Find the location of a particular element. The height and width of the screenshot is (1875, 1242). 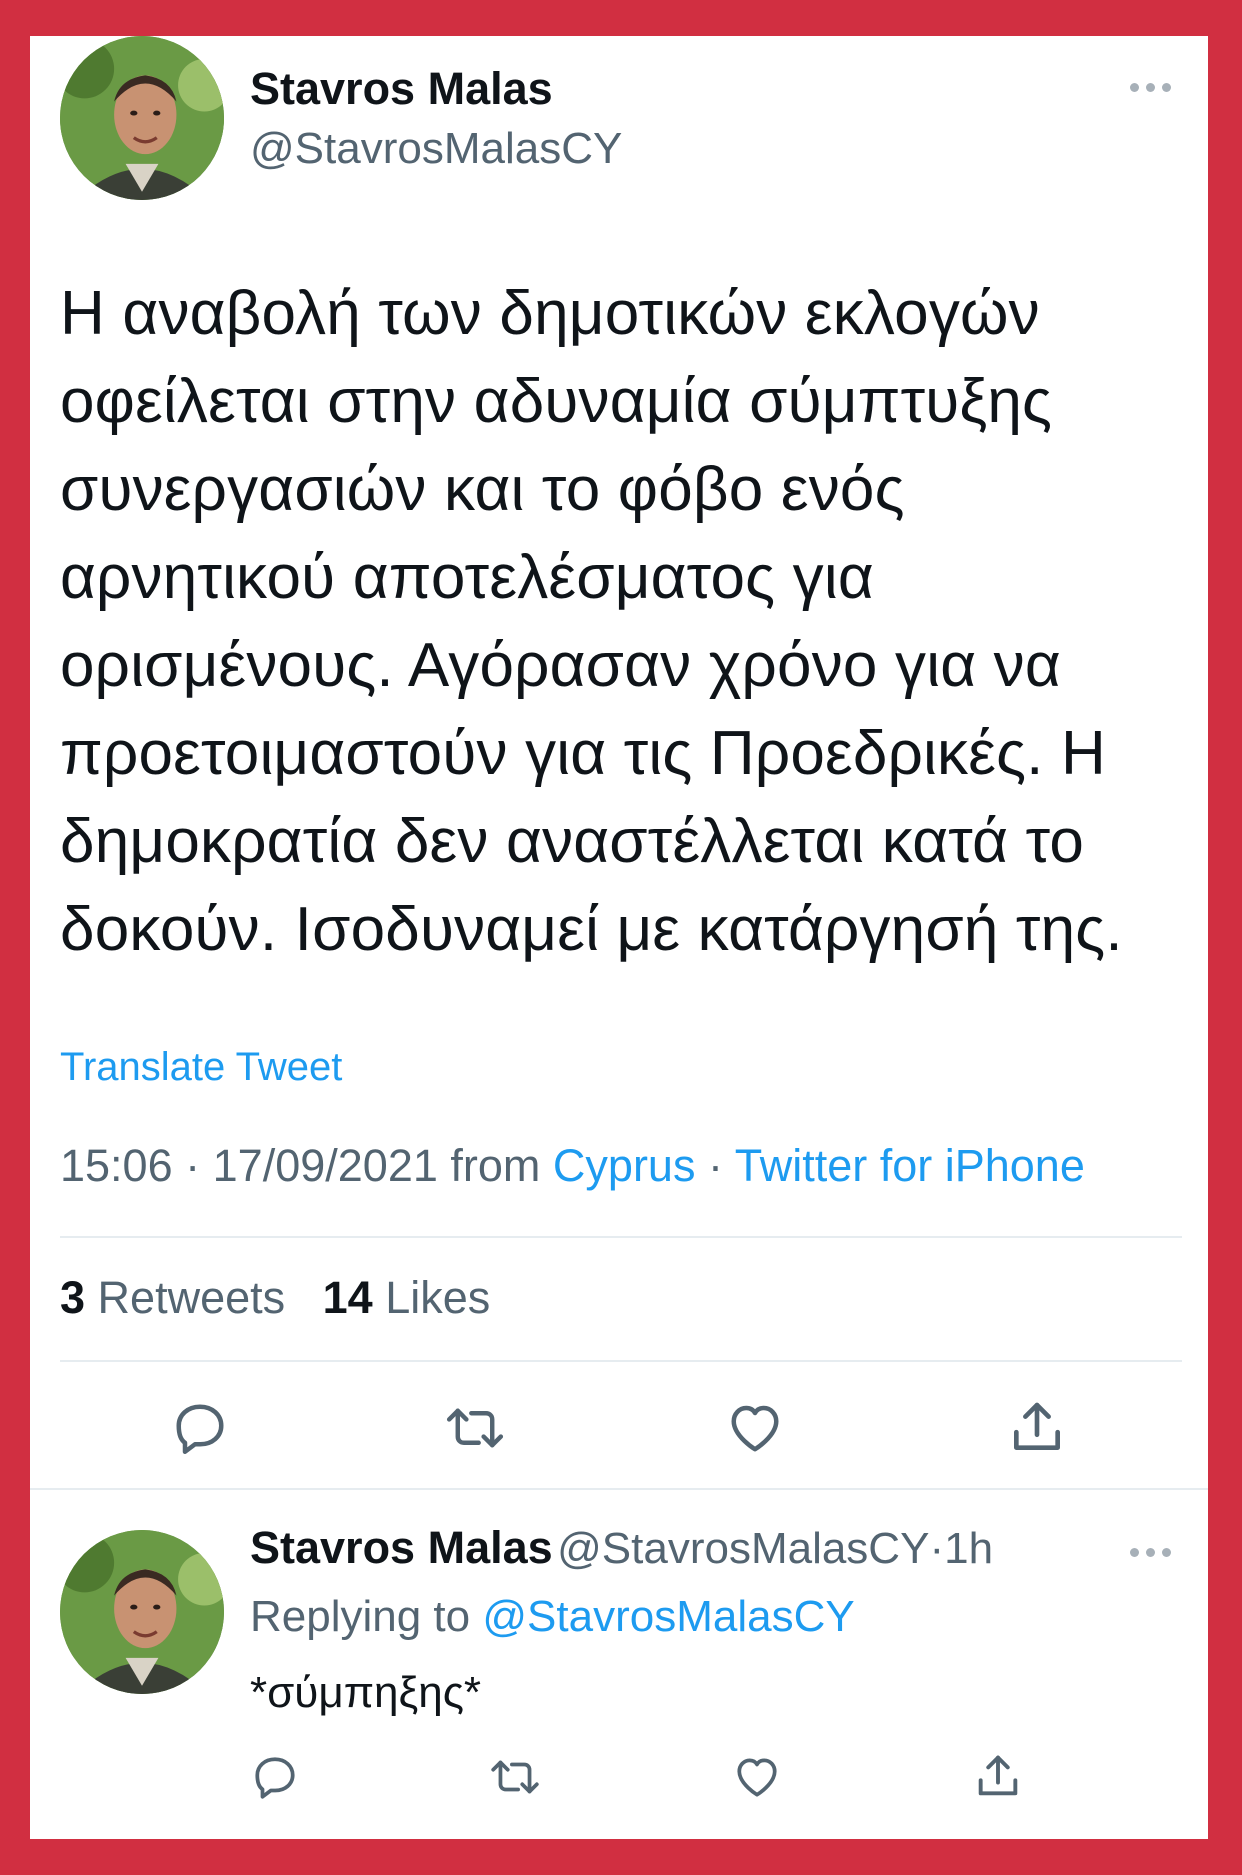

retweets-count: 3 is located at coordinates (73, 1297).